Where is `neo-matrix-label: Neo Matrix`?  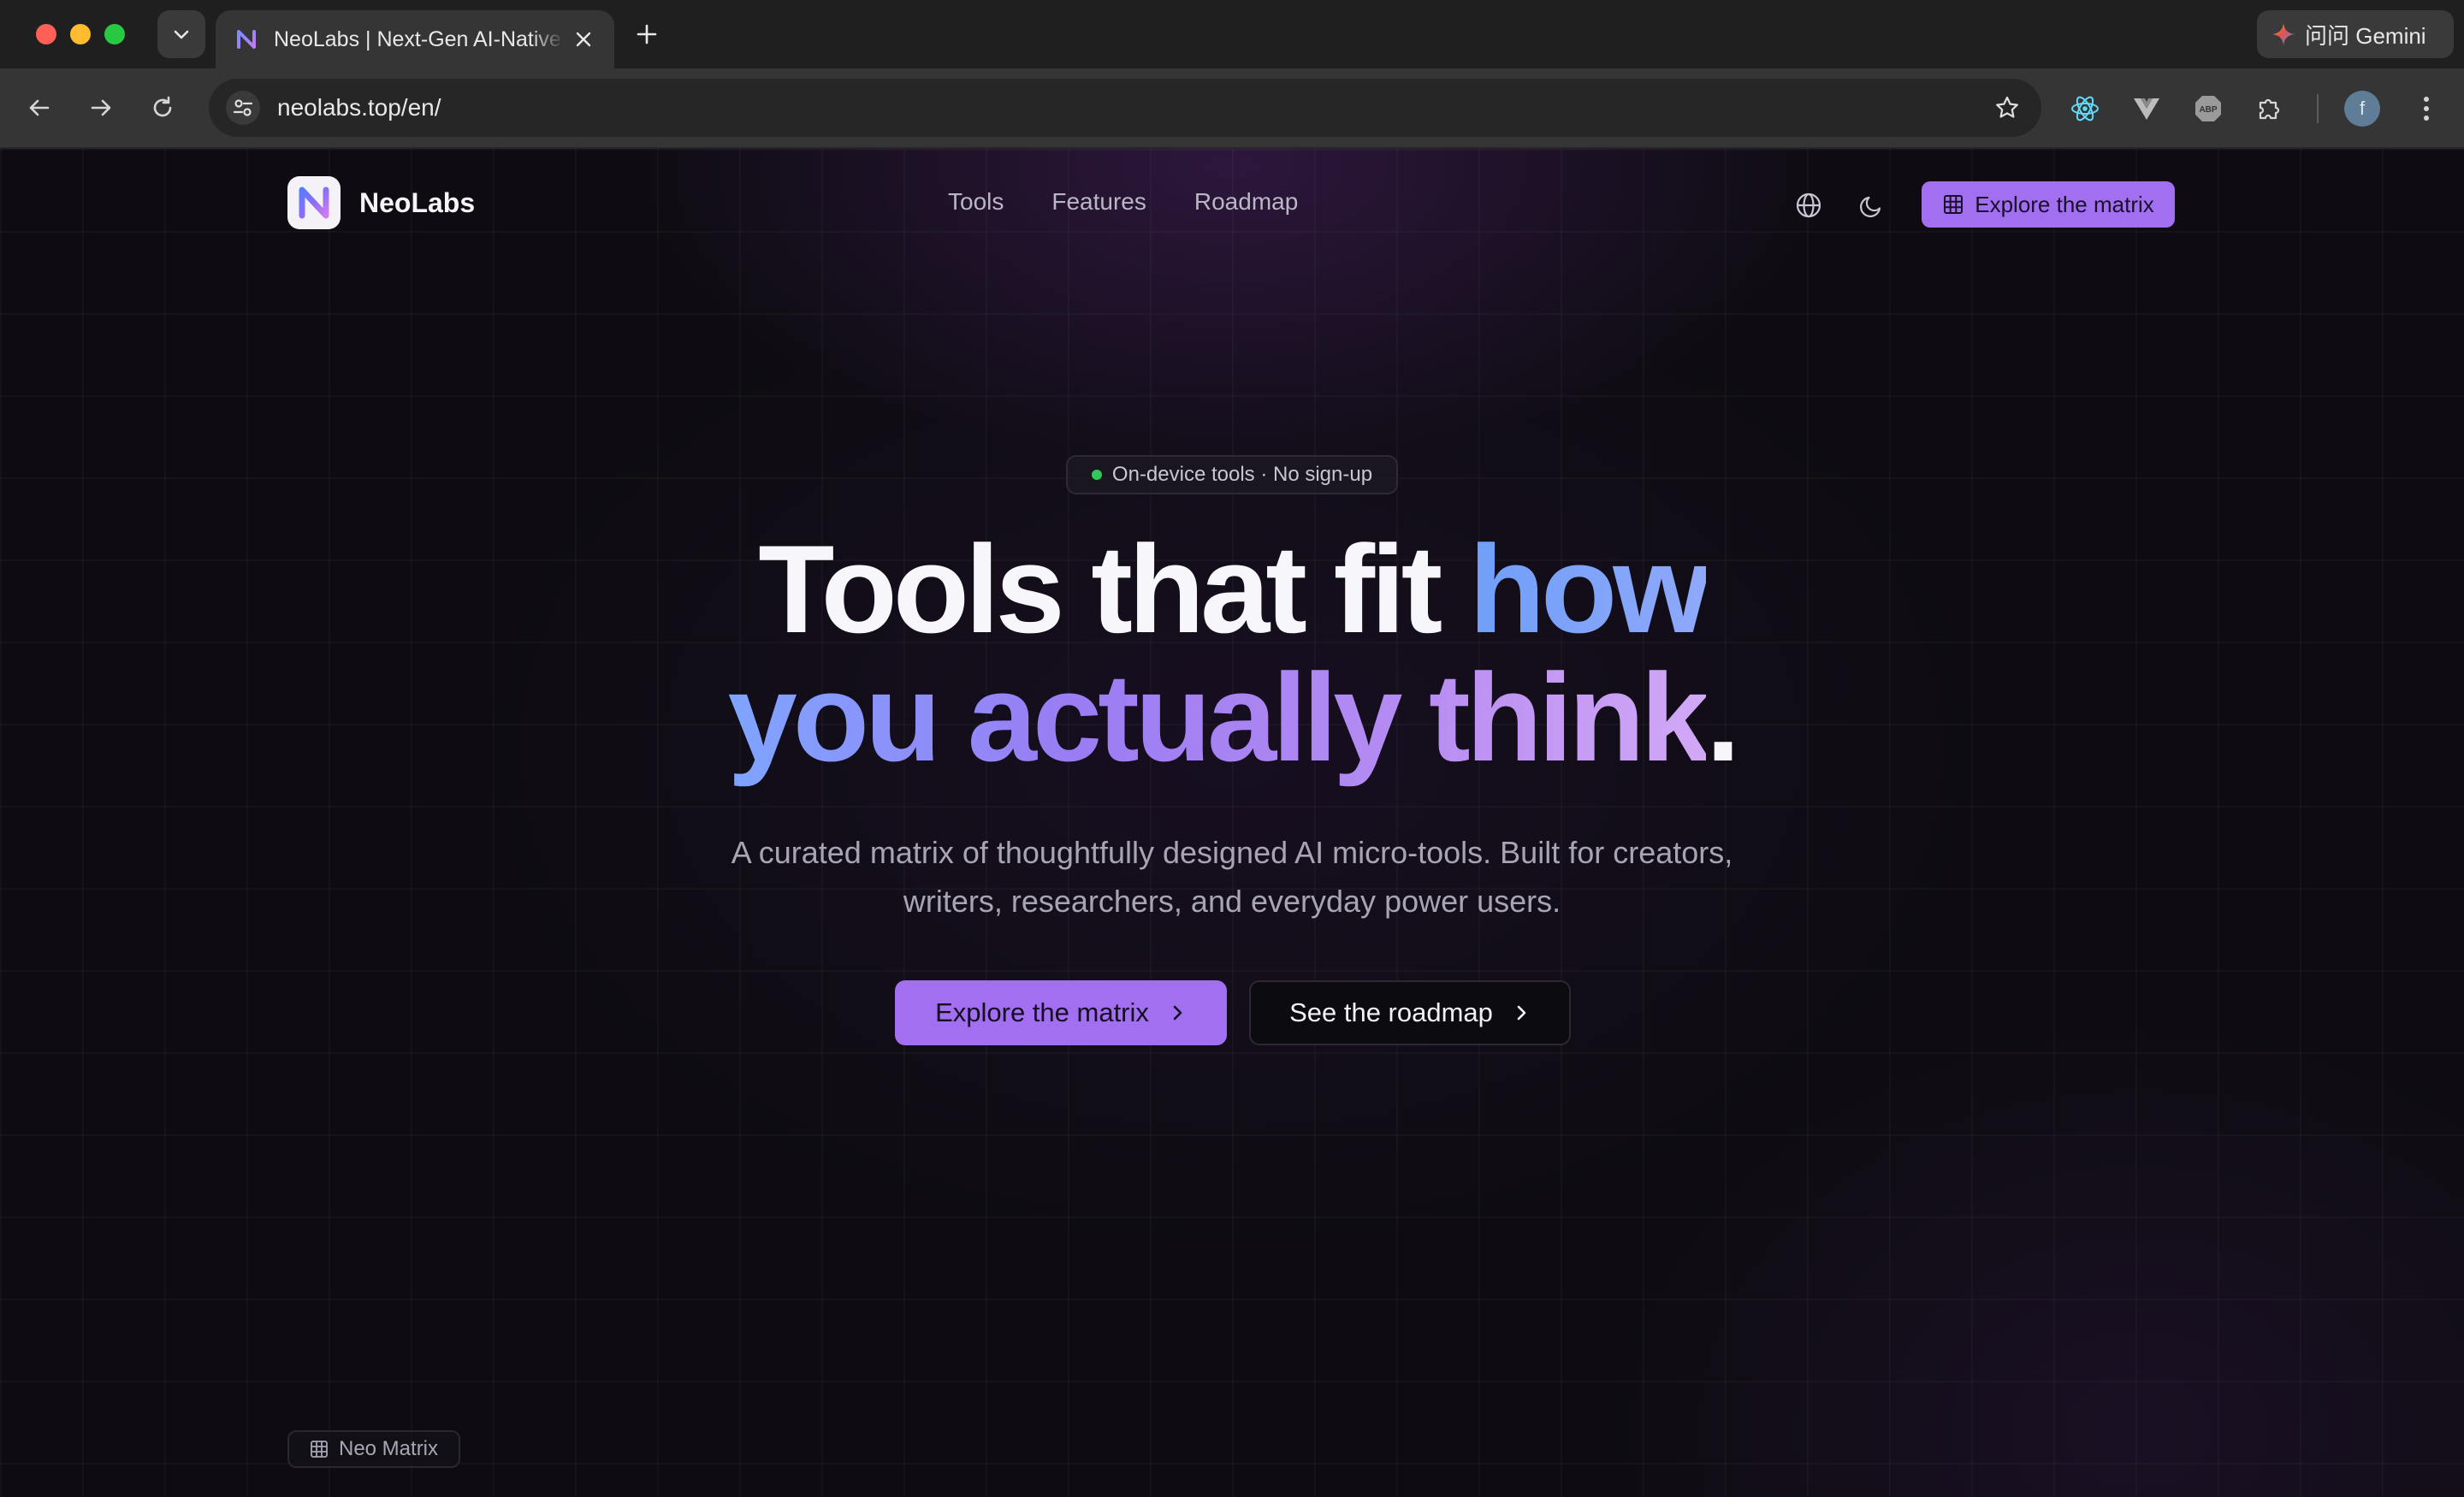 neo-matrix-label: Neo Matrix is located at coordinates (388, 1448).